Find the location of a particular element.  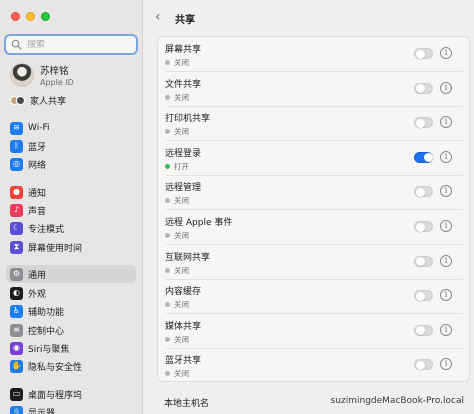

screen-time-icon: ⧗ is located at coordinates (16, 247).